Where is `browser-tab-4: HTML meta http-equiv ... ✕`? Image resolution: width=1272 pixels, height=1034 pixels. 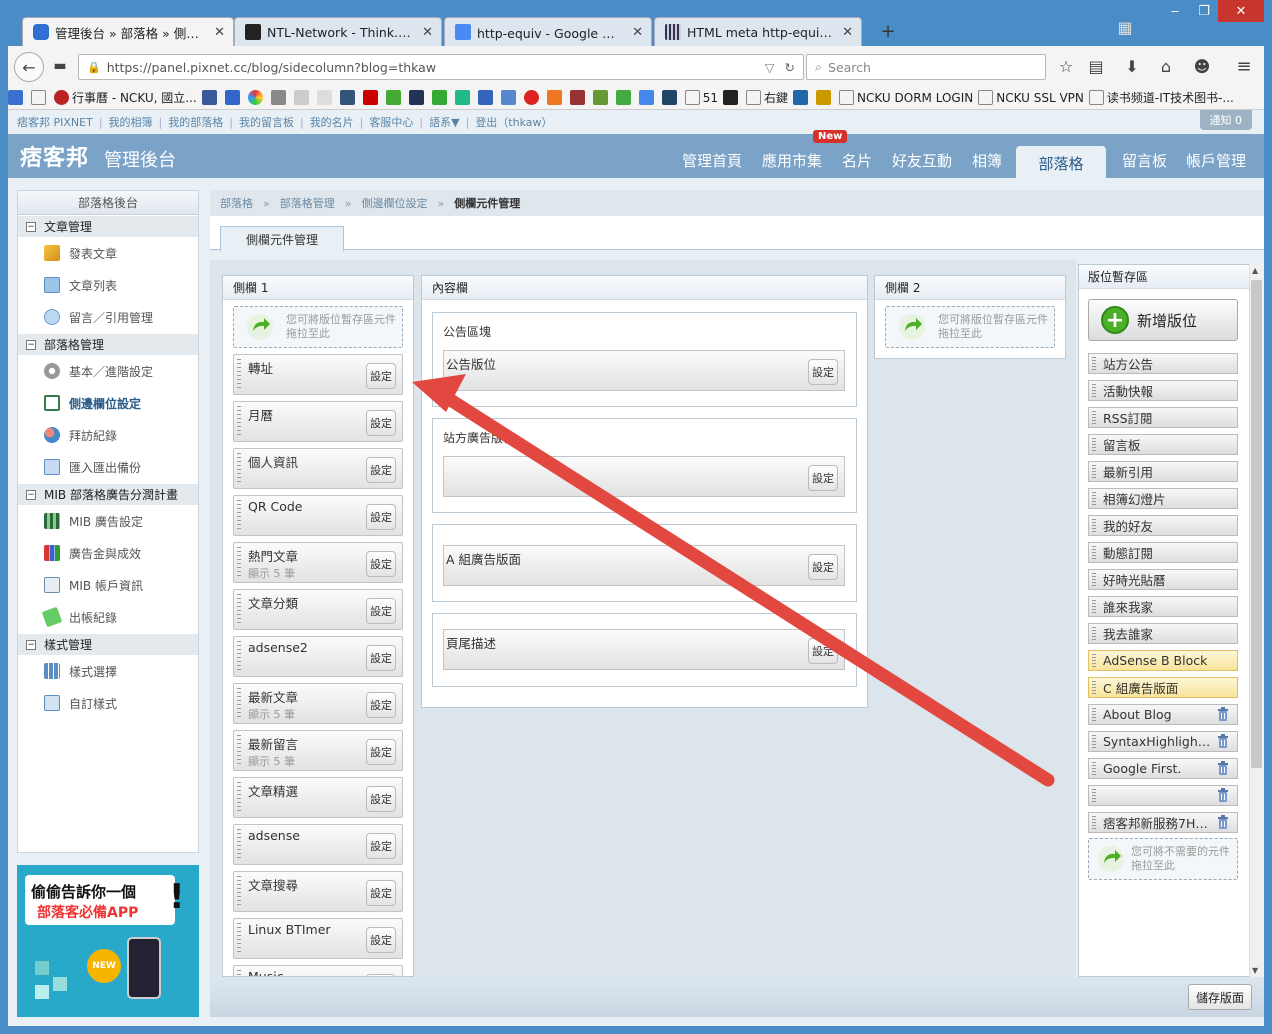
browser-tab-4: HTML meta http-equiv ... ✕ is located at coordinates (758, 31).